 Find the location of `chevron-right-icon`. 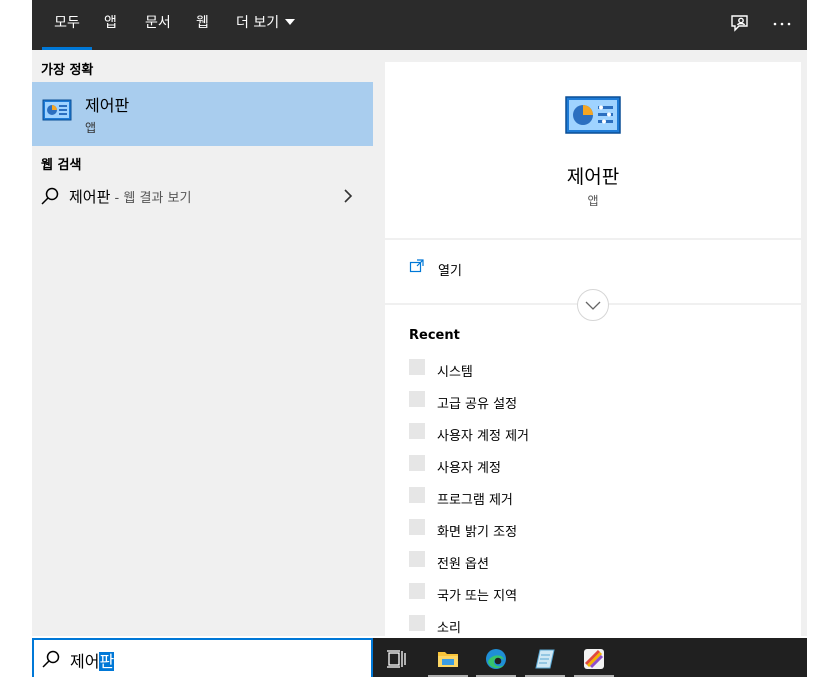

chevron-right-icon is located at coordinates (348, 196).